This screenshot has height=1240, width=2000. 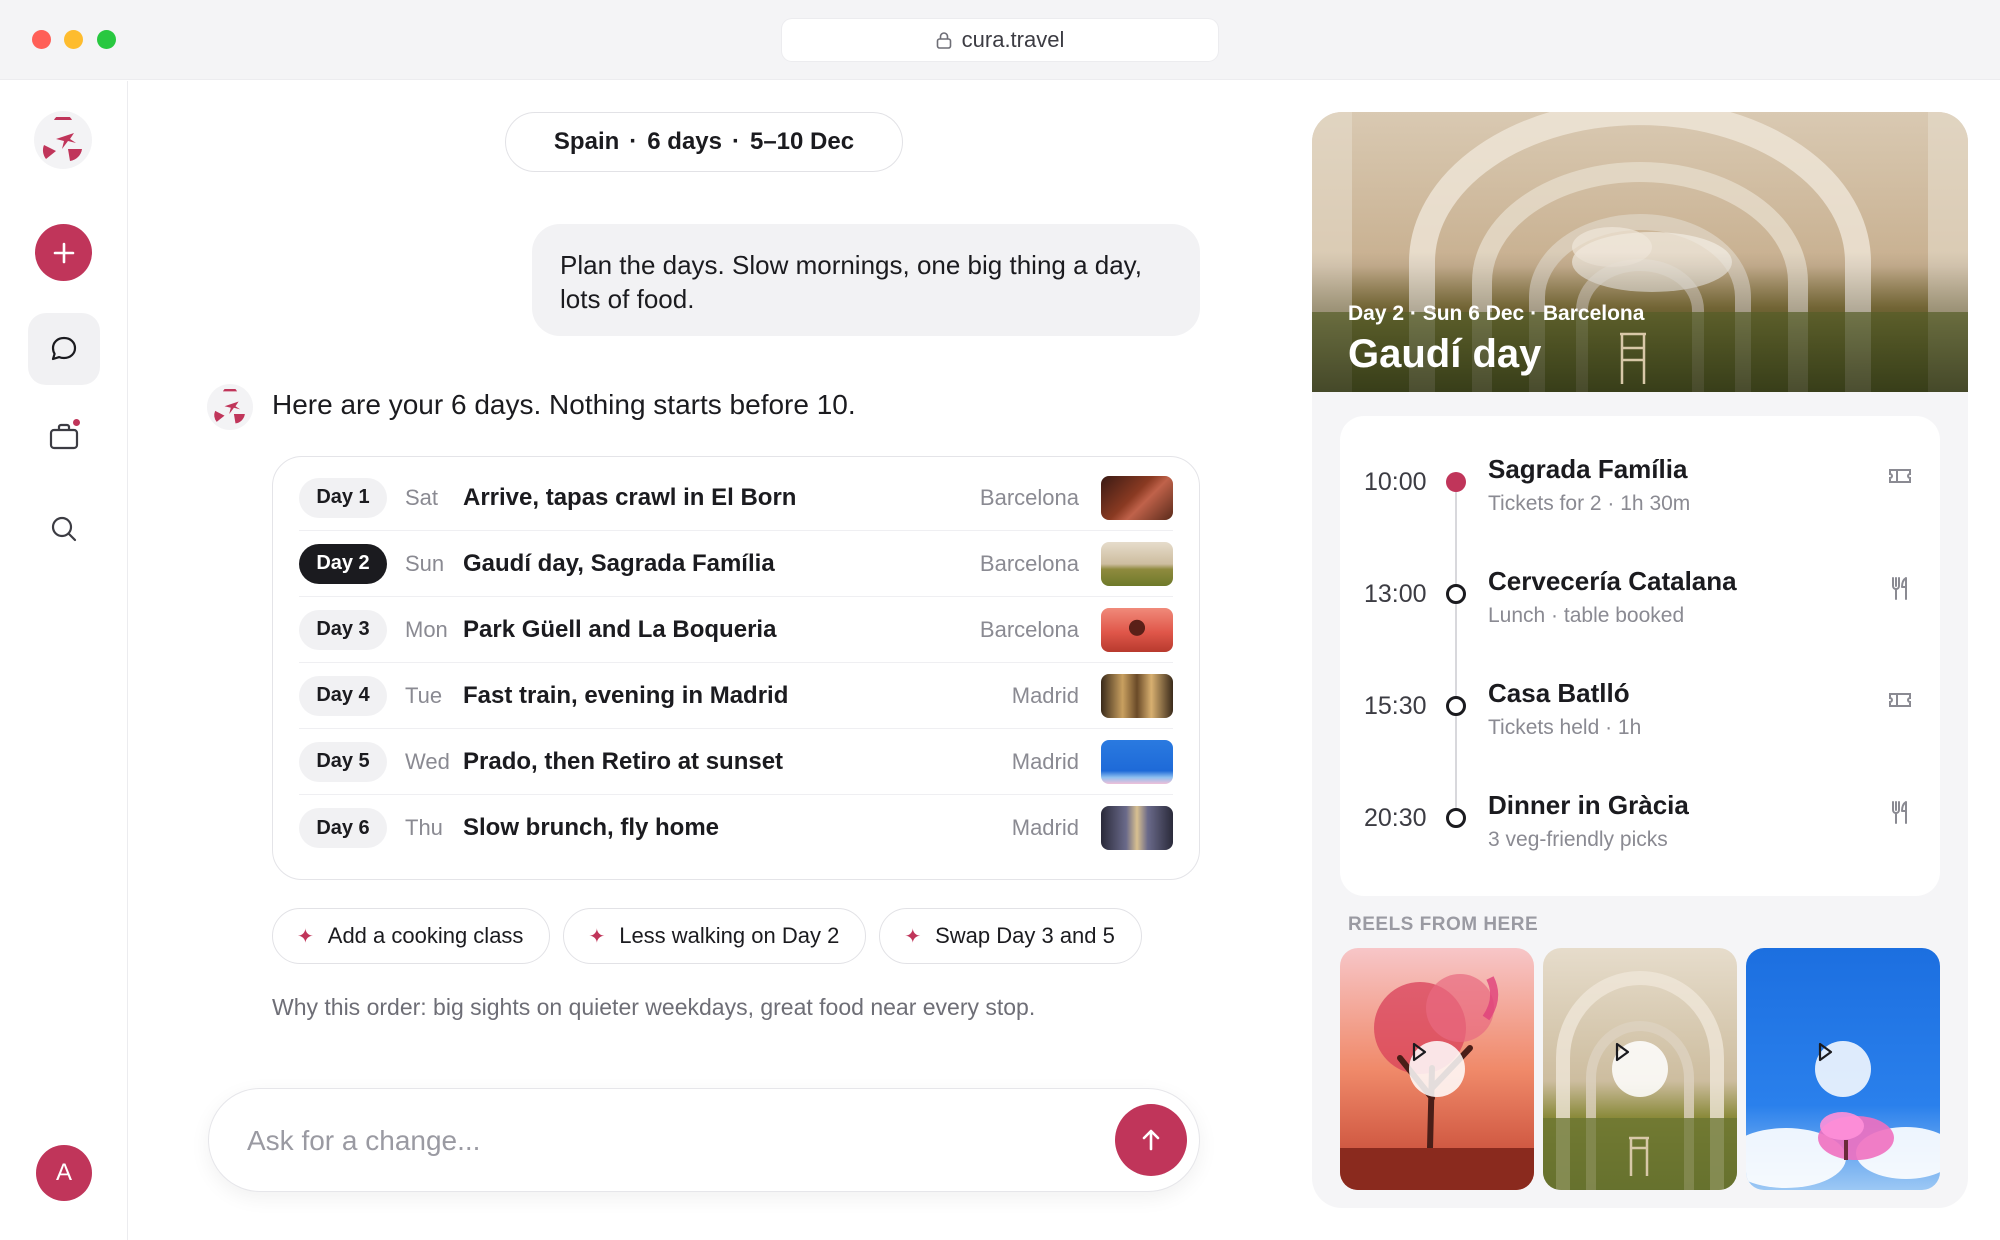 I want to click on trip-summary-pill: Spain · 6 days · 5–10 Dec, so click(x=704, y=142).